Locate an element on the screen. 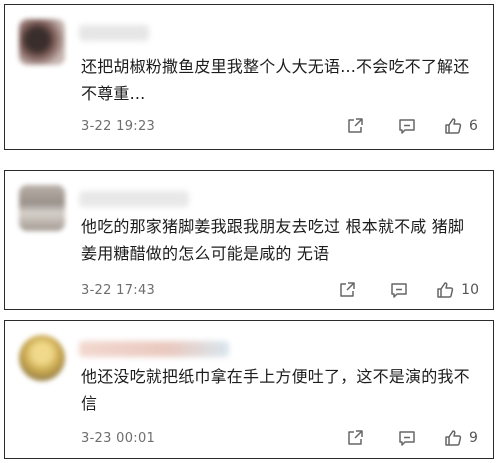 This screenshot has width=499, height=463. comment-actions: 9 is located at coordinates (412, 438).